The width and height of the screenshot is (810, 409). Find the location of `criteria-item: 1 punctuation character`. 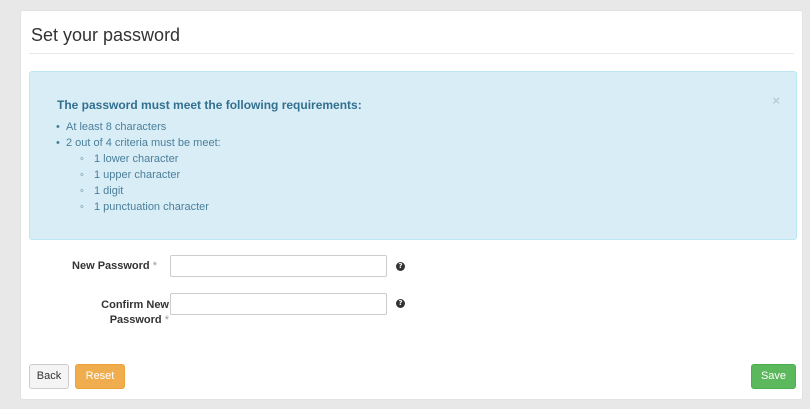

criteria-item: 1 punctuation character is located at coordinates (150, 207).